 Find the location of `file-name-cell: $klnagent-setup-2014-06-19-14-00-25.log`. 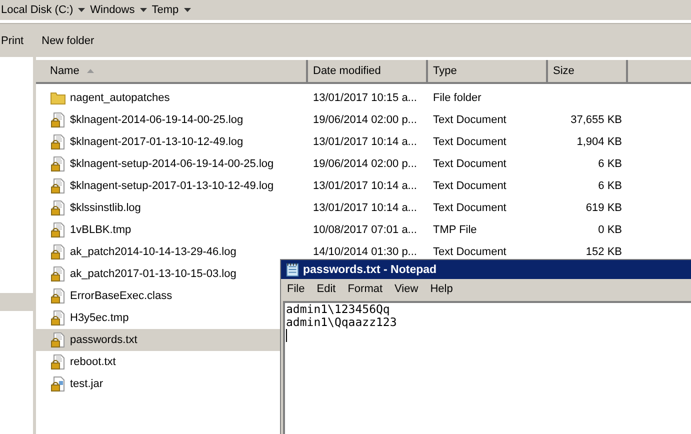

file-name-cell: $klnagent-setup-2014-06-19-14-00-25.log is located at coordinates (158, 164).